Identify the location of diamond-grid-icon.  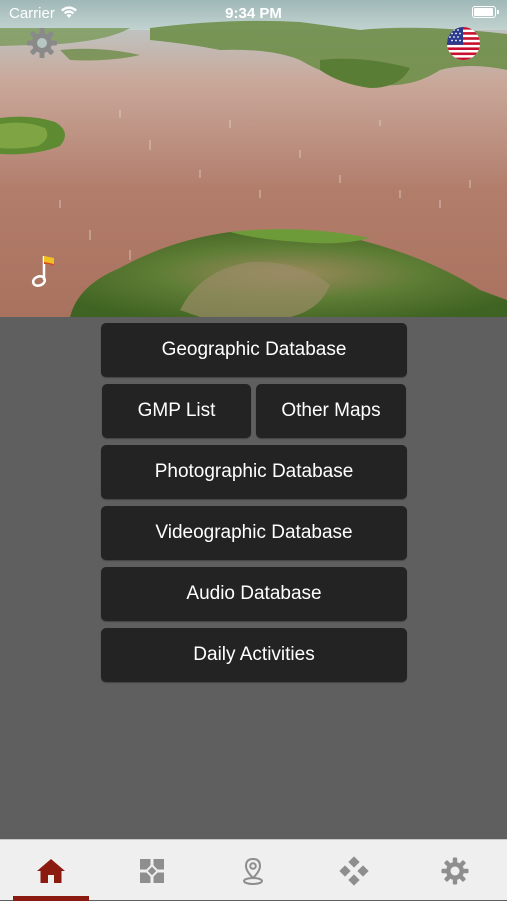
(353, 870).